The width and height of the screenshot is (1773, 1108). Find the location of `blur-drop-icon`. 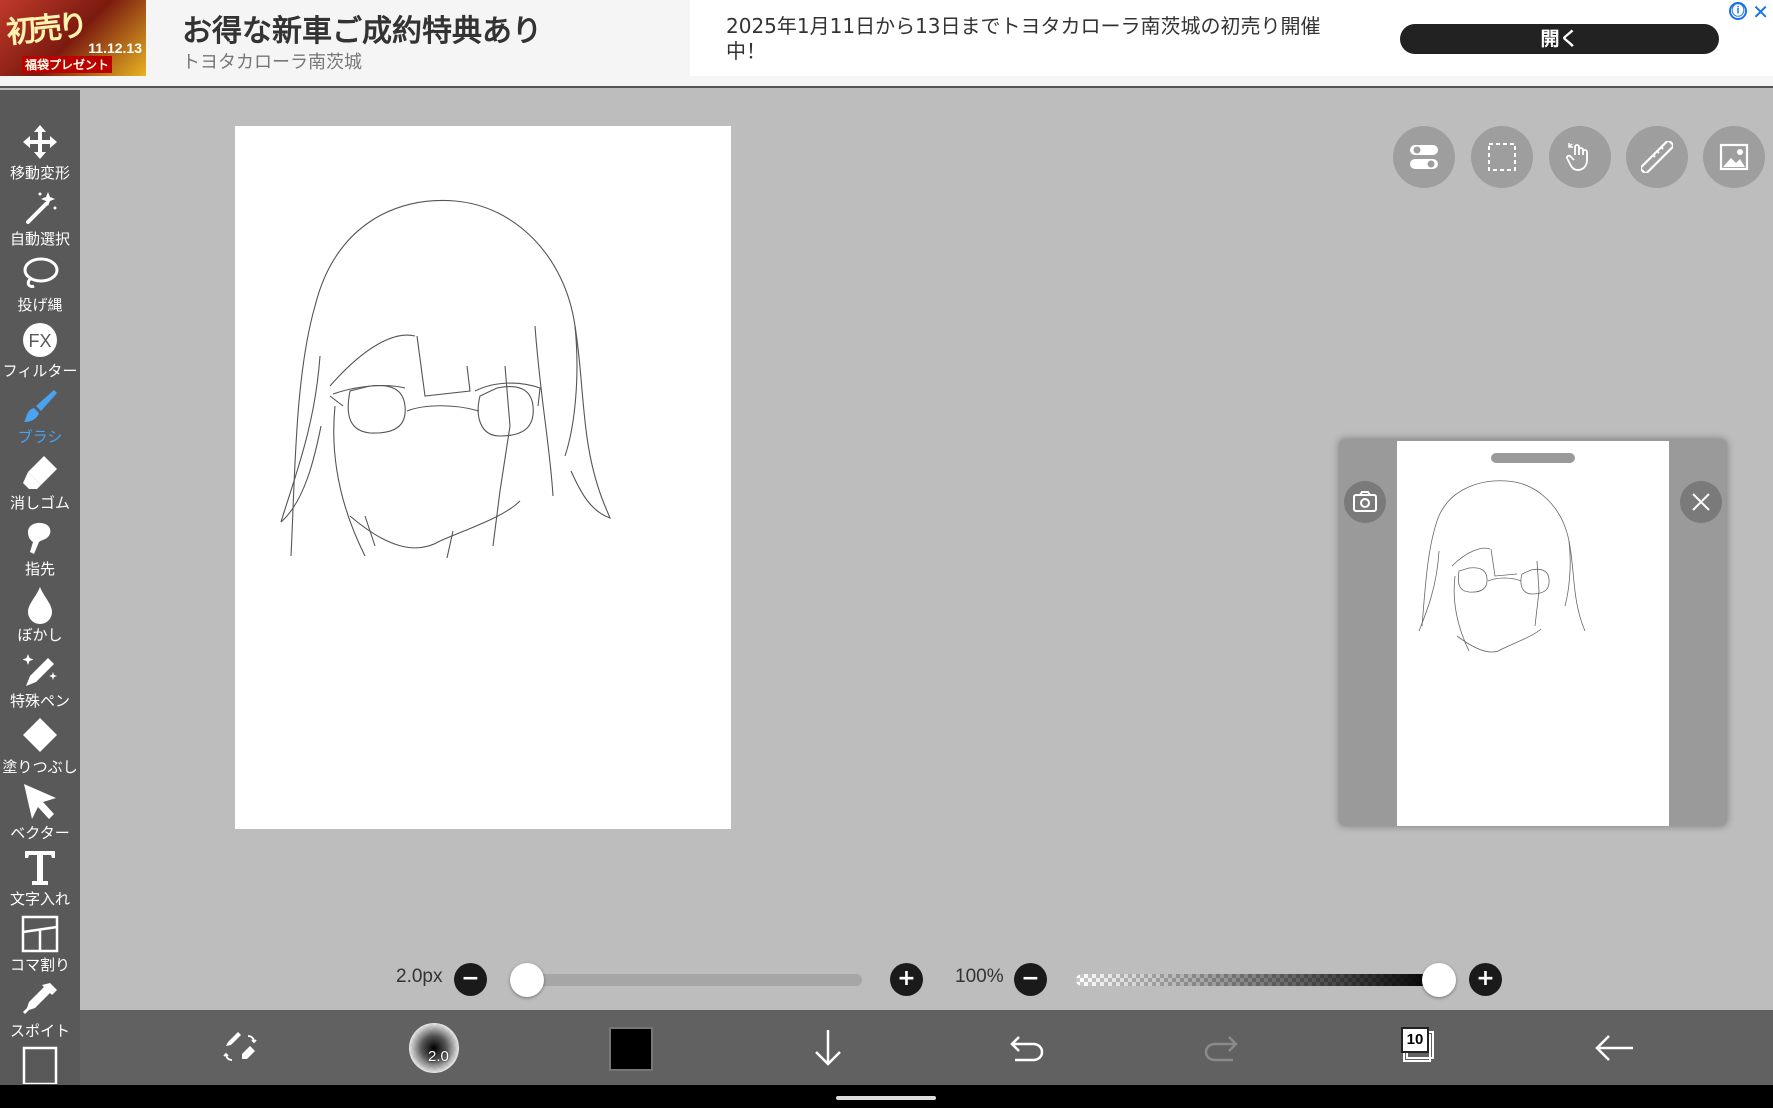

blur-drop-icon is located at coordinates (40, 605).